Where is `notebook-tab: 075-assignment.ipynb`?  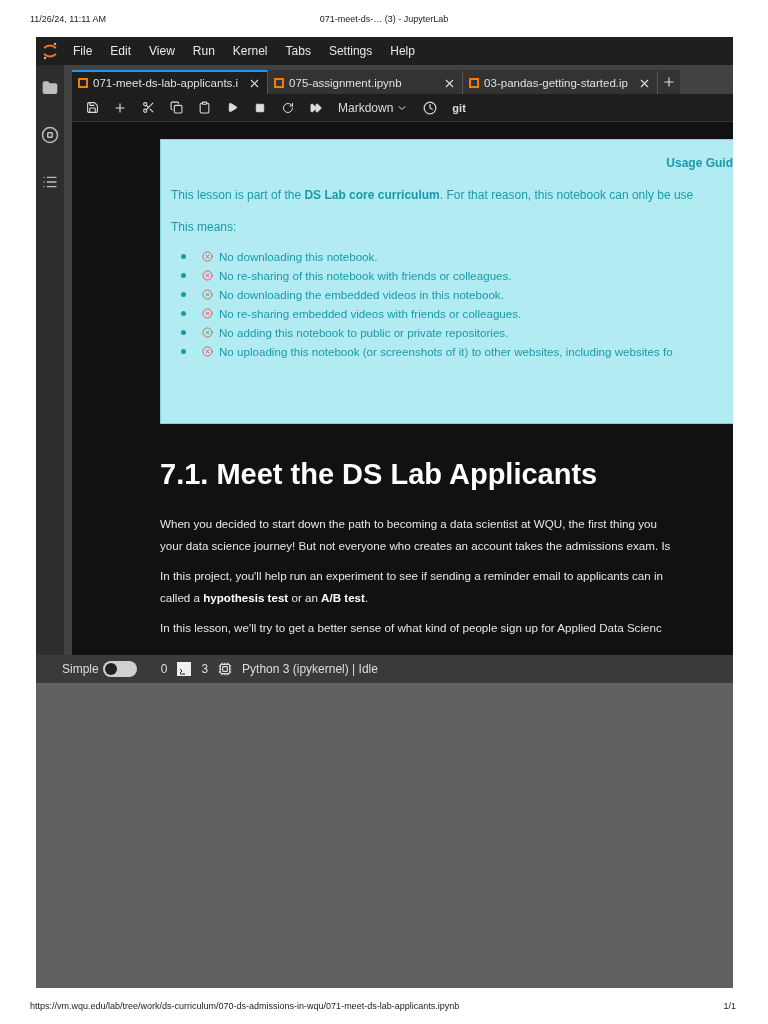 notebook-tab: 075-assignment.ipynb is located at coordinates (366, 82).